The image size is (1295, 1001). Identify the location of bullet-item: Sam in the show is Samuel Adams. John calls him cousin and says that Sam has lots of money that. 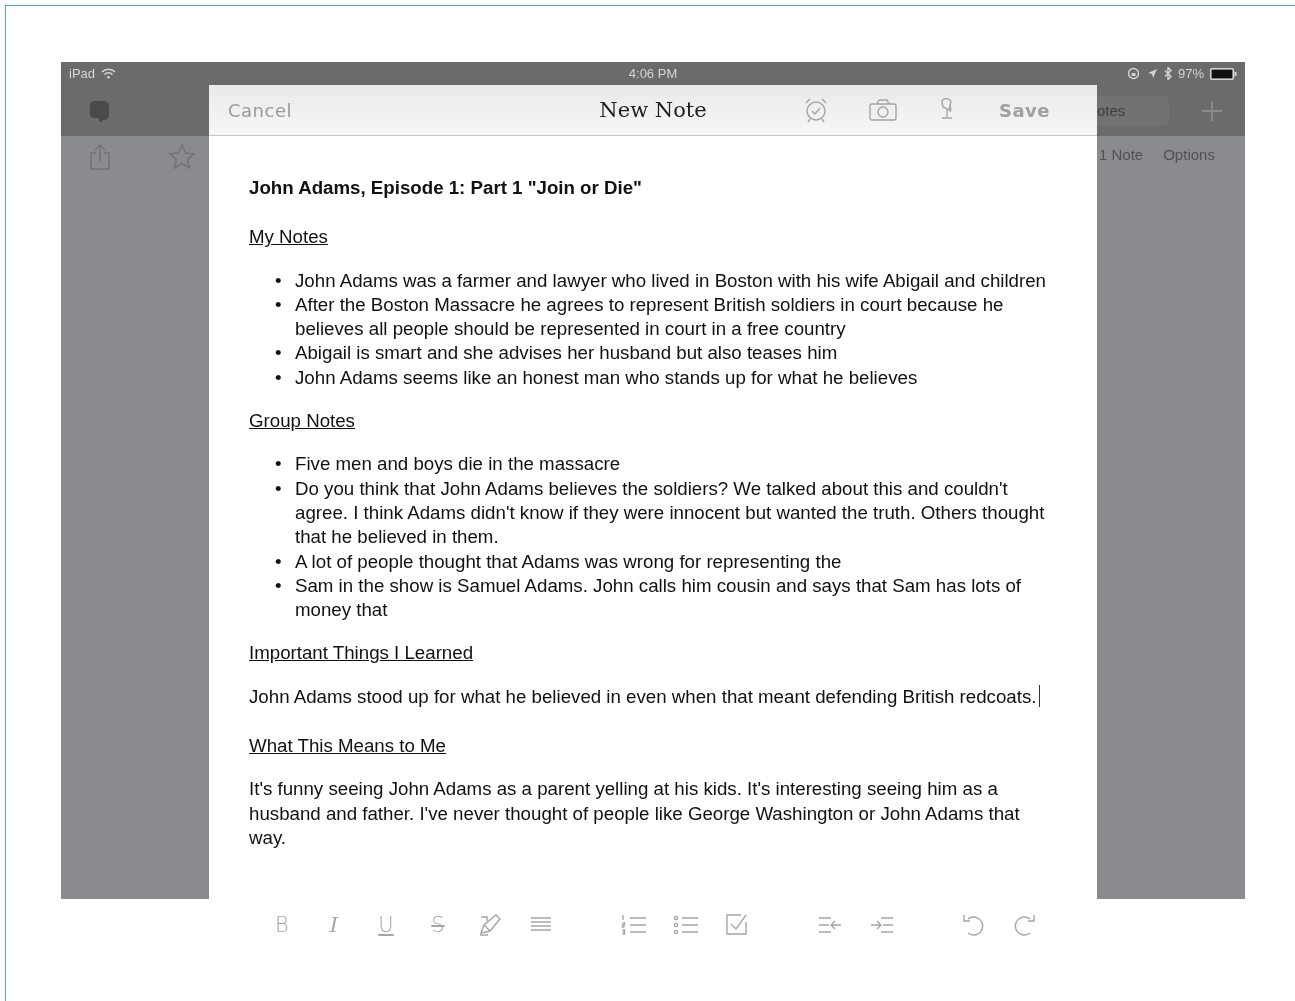
(659, 598).